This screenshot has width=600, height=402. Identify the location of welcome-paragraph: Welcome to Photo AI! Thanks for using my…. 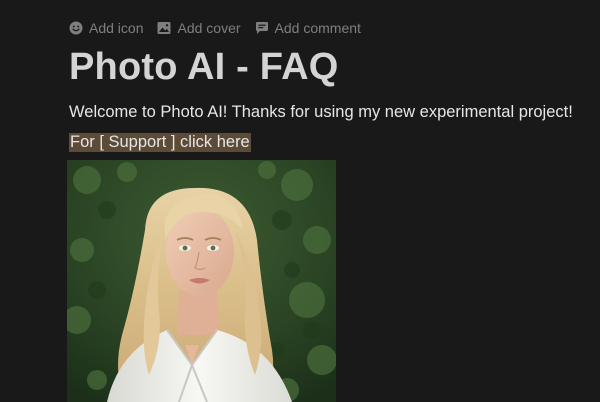
(321, 112).